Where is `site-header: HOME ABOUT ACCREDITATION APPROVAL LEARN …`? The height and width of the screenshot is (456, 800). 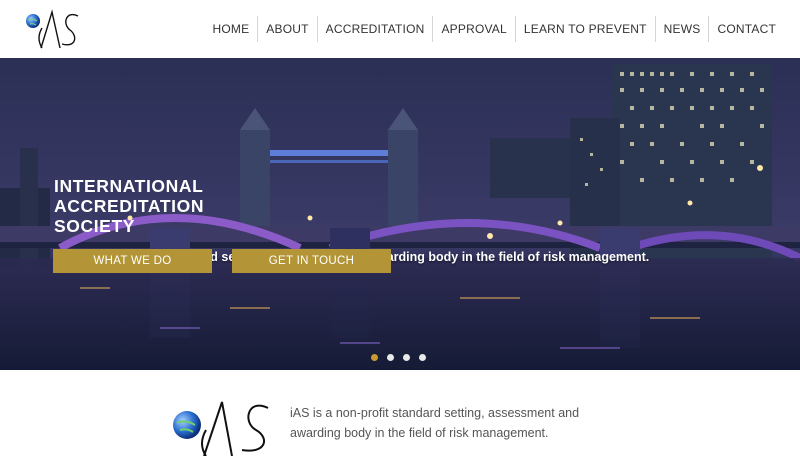 site-header: HOME ABOUT ACCREDITATION APPROVAL LEARN … is located at coordinates (400, 29).